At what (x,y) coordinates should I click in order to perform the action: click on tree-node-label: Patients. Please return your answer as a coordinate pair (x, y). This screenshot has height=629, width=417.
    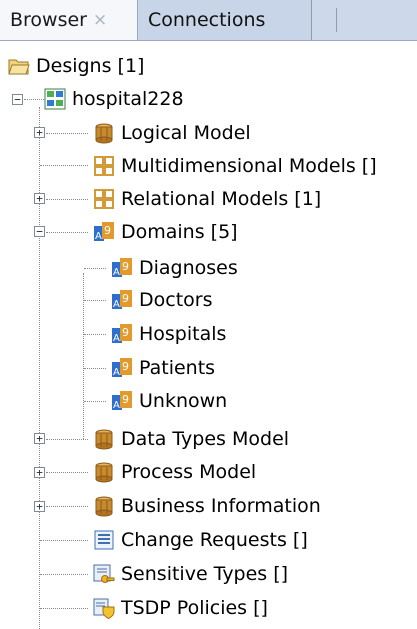
    Looking at the image, I should click on (177, 368).